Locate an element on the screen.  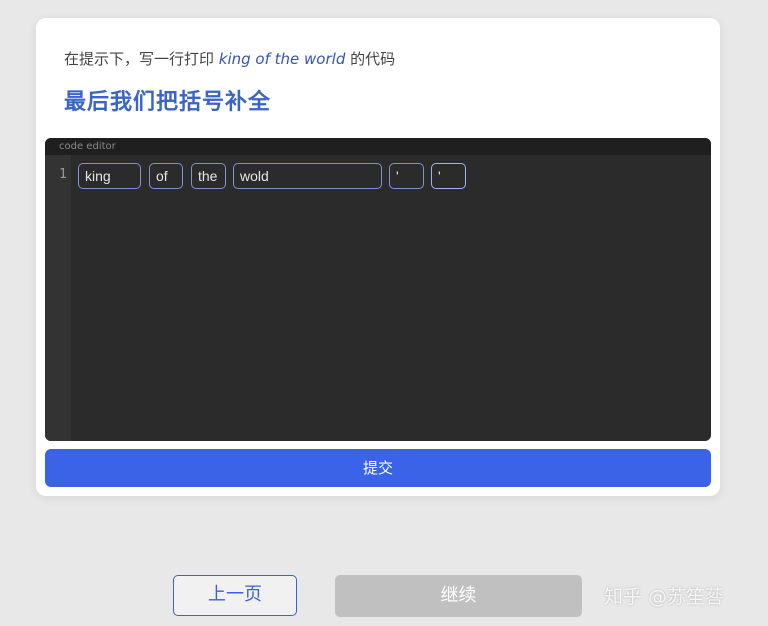
token-blank: wold is located at coordinates (307, 176).